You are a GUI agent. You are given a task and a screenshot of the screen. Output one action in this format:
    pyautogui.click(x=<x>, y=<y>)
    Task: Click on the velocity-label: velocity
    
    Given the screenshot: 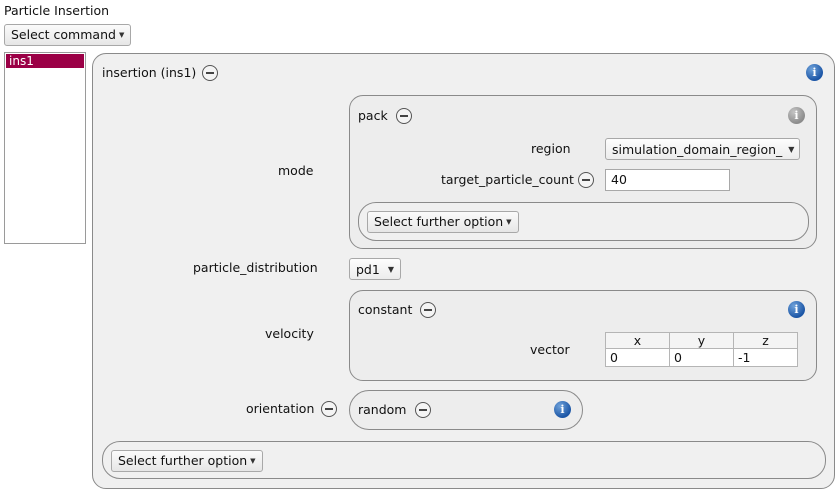 What is the action you would take?
    pyautogui.click(x=289, y=333)
    